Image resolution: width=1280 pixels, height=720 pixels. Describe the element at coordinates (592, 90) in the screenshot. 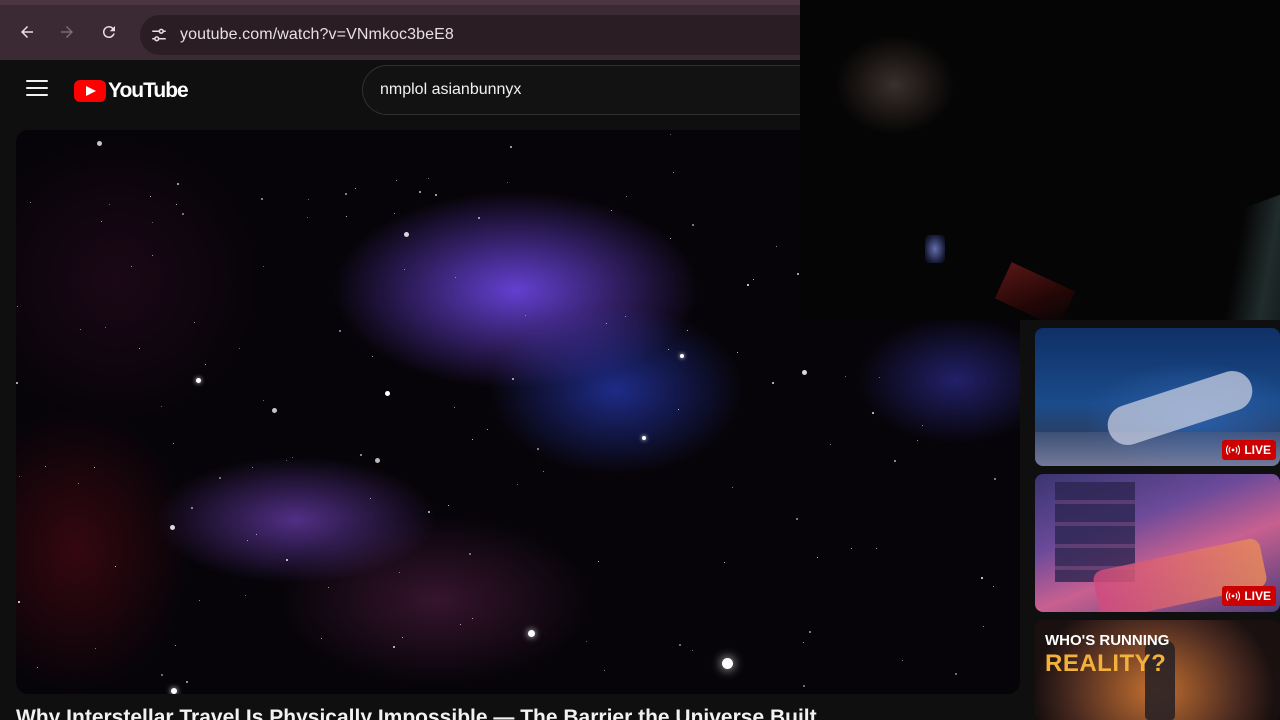

I see `search-input: nmplol asianbunnyx` at that location.